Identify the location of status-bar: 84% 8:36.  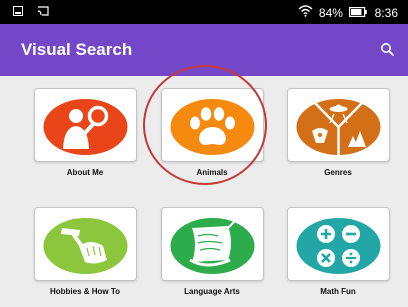
(204, 12).